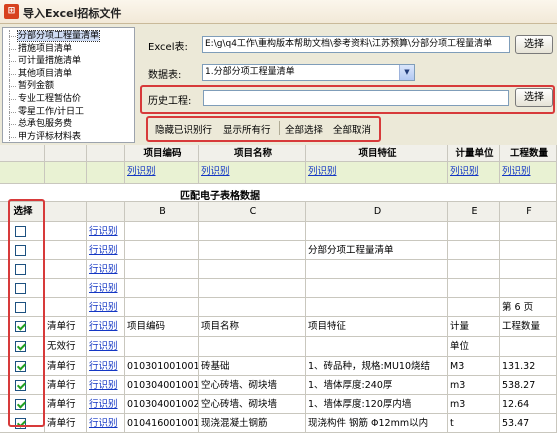 The width and height of the screenshot is (557, 433). Describe the element at coordinates (162, 404) in the screenshot. I see `row-code: 010304001002` at that location.